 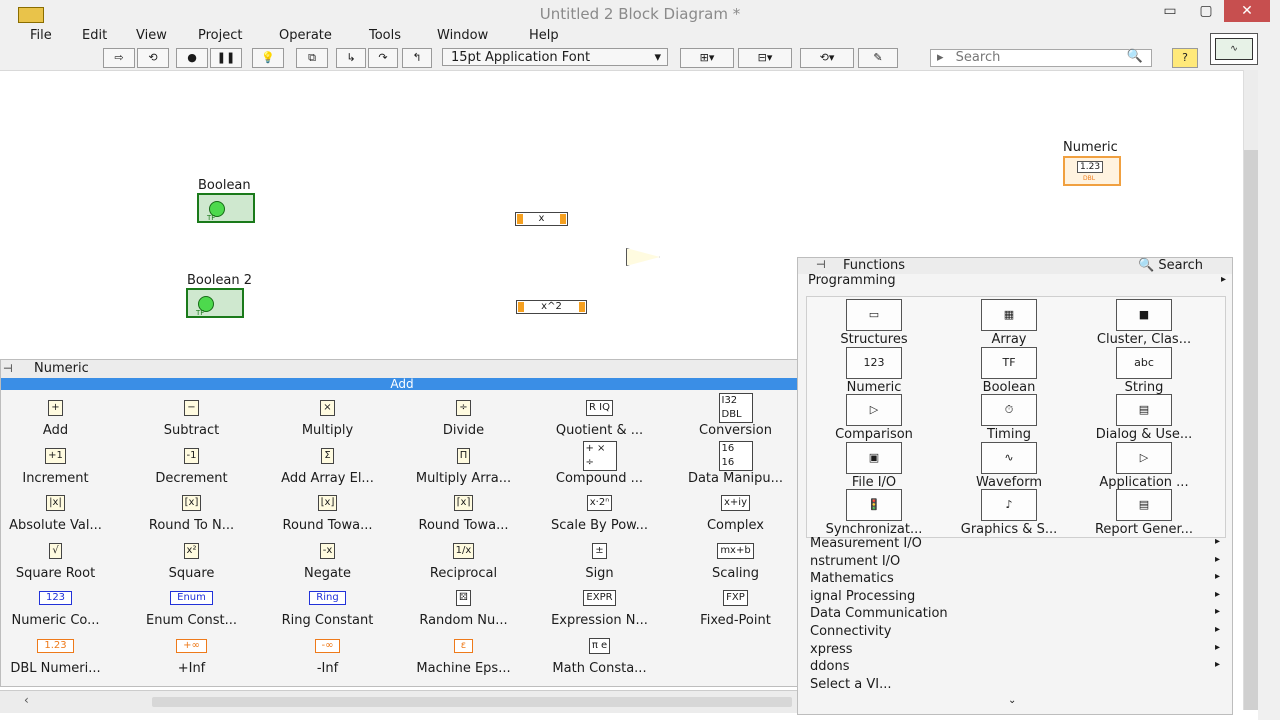 I want to click on menu-window: Window, so click(x=462, y=35).